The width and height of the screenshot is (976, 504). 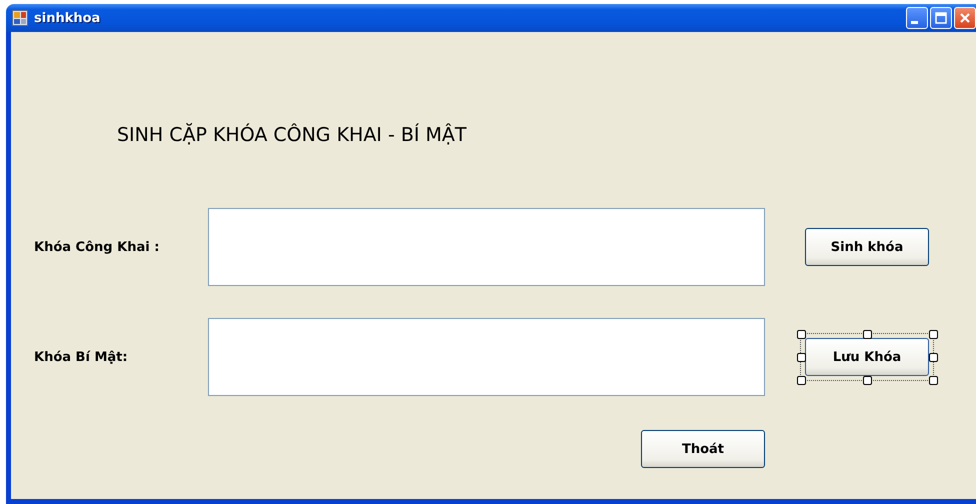 What do you see at coordinates (292, 135) in the screenshot?
I see `form-heading: SINH CẶP KHÓA CÔNG KHAI - BÍ MẬT` at bounding box center [292, 135].